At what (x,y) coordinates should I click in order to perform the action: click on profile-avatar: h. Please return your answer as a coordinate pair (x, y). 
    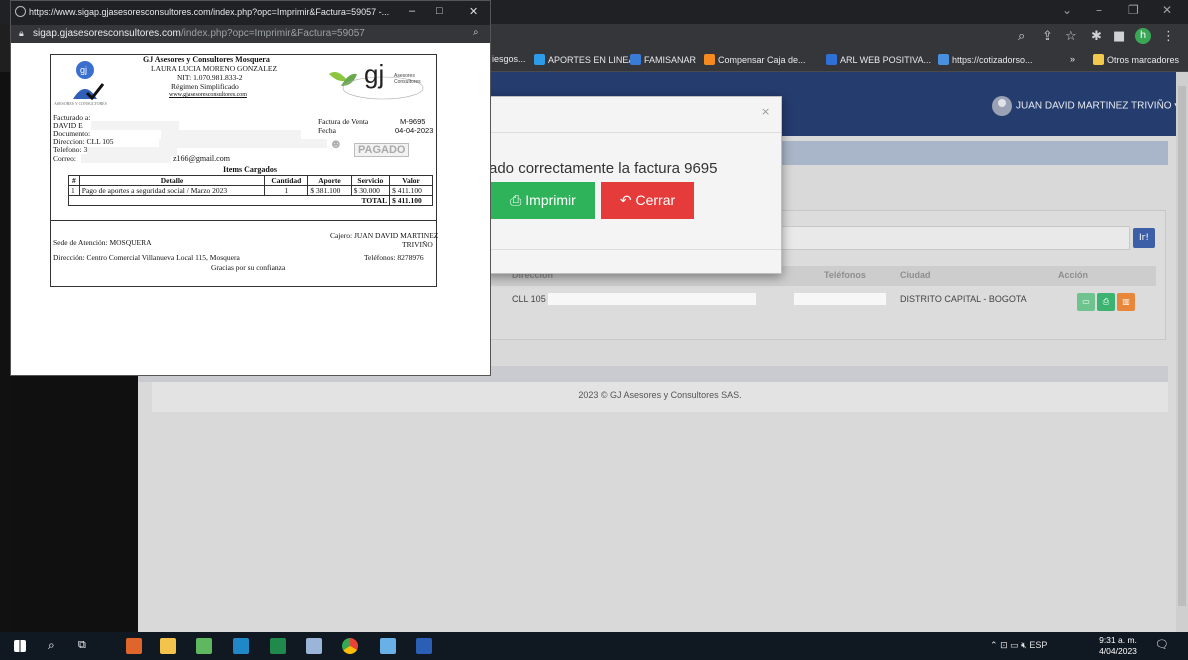
    Looking at the image, I should click on (1143, 36).